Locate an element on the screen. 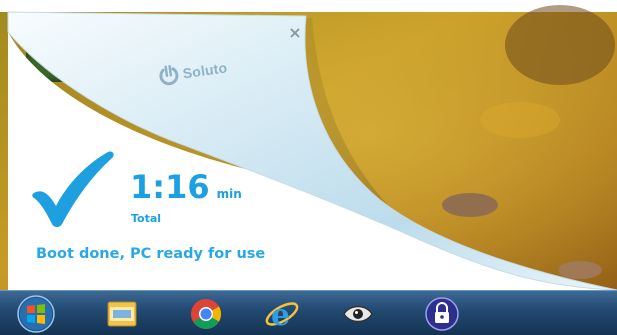  boot-time-value: 1:16 is located at coordinates (170, 187).